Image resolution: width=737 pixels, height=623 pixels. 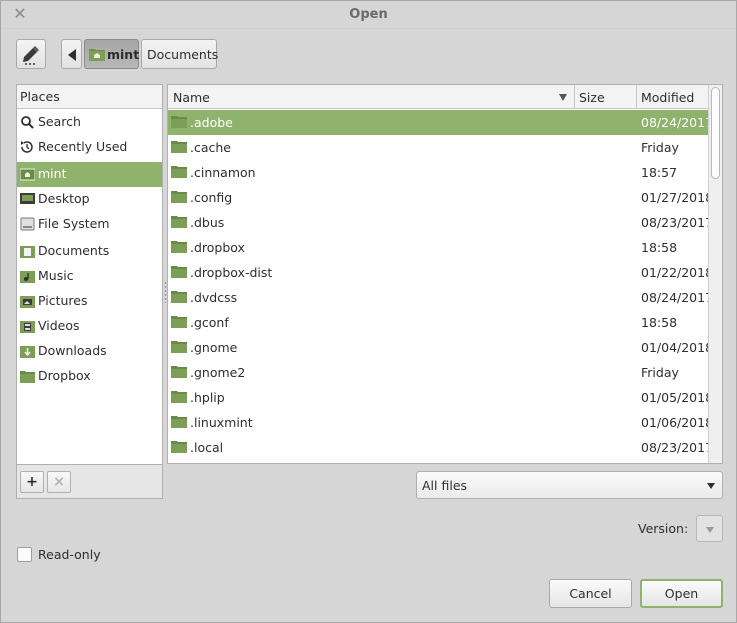 I want to click on file-modified: 01/06/2018, so click(x=677, y=422).